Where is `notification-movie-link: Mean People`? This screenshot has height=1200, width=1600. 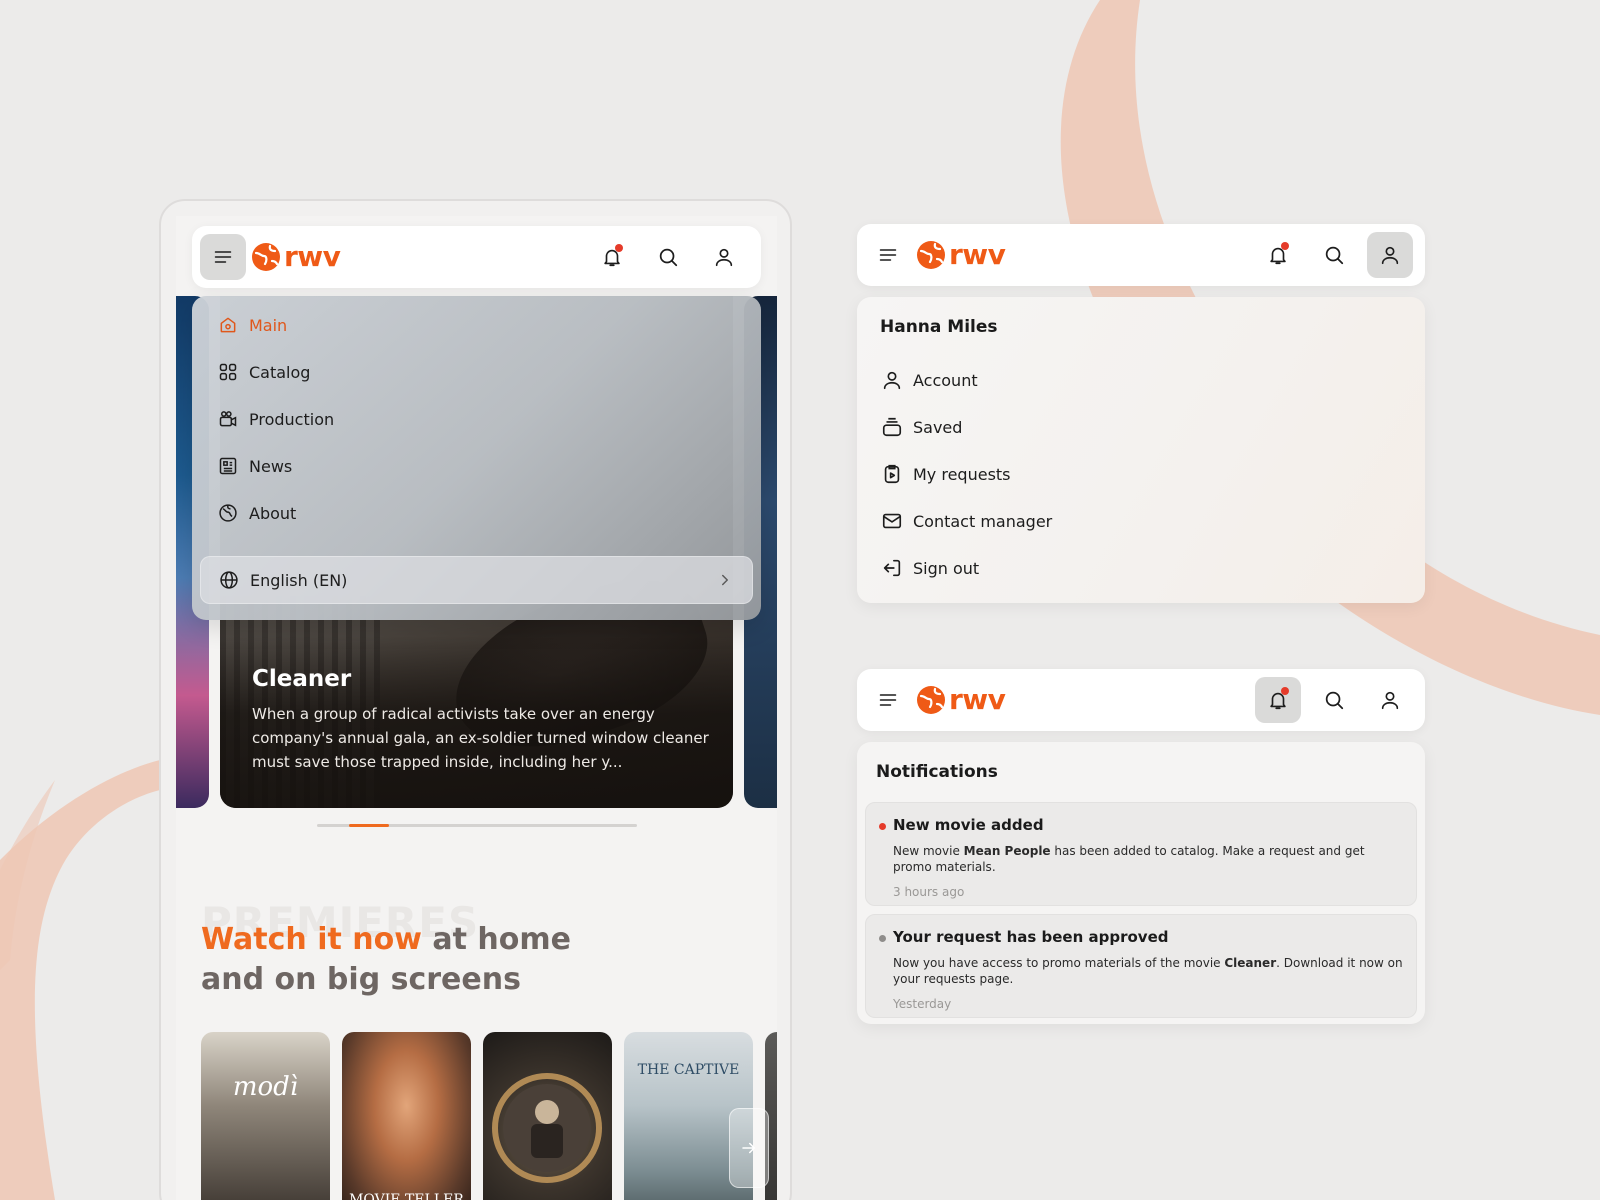
notification-movie-link: Mean People is located at coordinates (1007, 851).